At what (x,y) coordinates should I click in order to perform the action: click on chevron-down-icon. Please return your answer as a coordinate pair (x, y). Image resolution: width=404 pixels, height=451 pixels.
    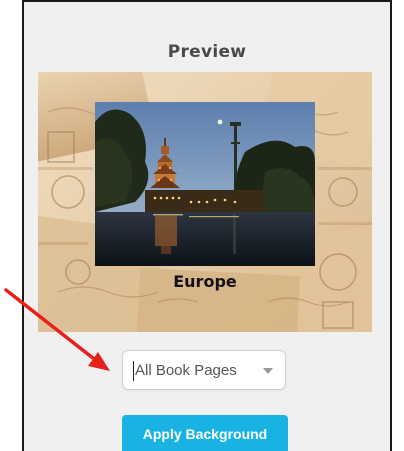
    Looking at the image, I should click on (268, 371).